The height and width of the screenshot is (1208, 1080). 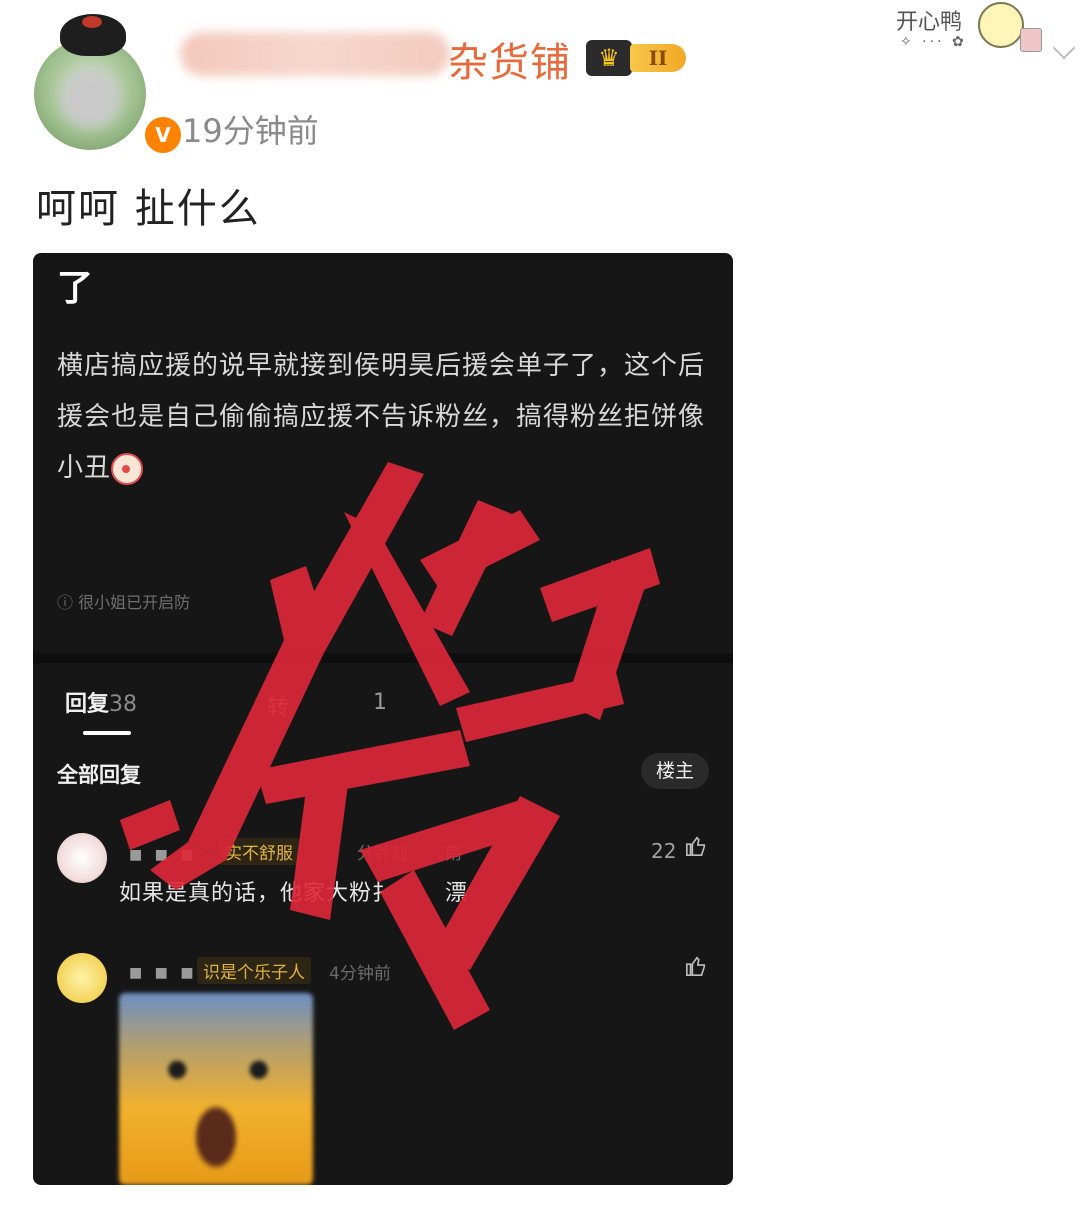 I want to click on post-text: 呵呵 扯什么, so click(x=148, y=209).